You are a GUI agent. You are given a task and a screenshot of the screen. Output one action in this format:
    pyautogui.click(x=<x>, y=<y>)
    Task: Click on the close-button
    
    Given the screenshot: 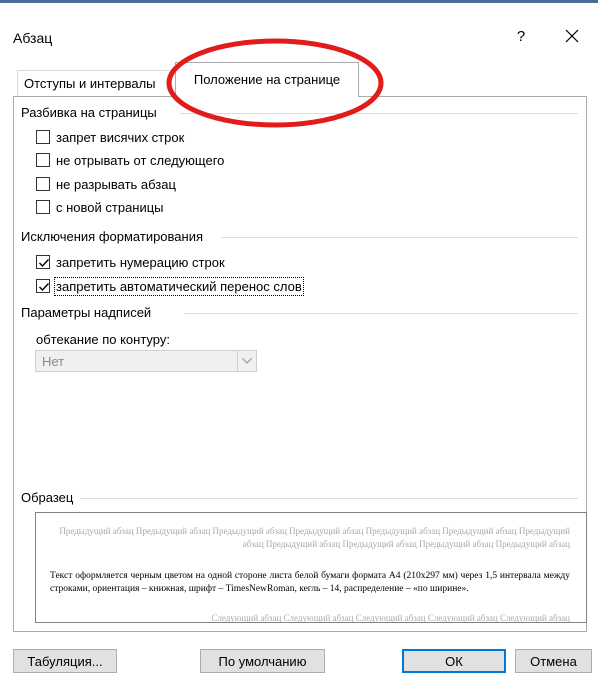 What is the action you would take?
    pyautogui.click(x=572, y=36)
    